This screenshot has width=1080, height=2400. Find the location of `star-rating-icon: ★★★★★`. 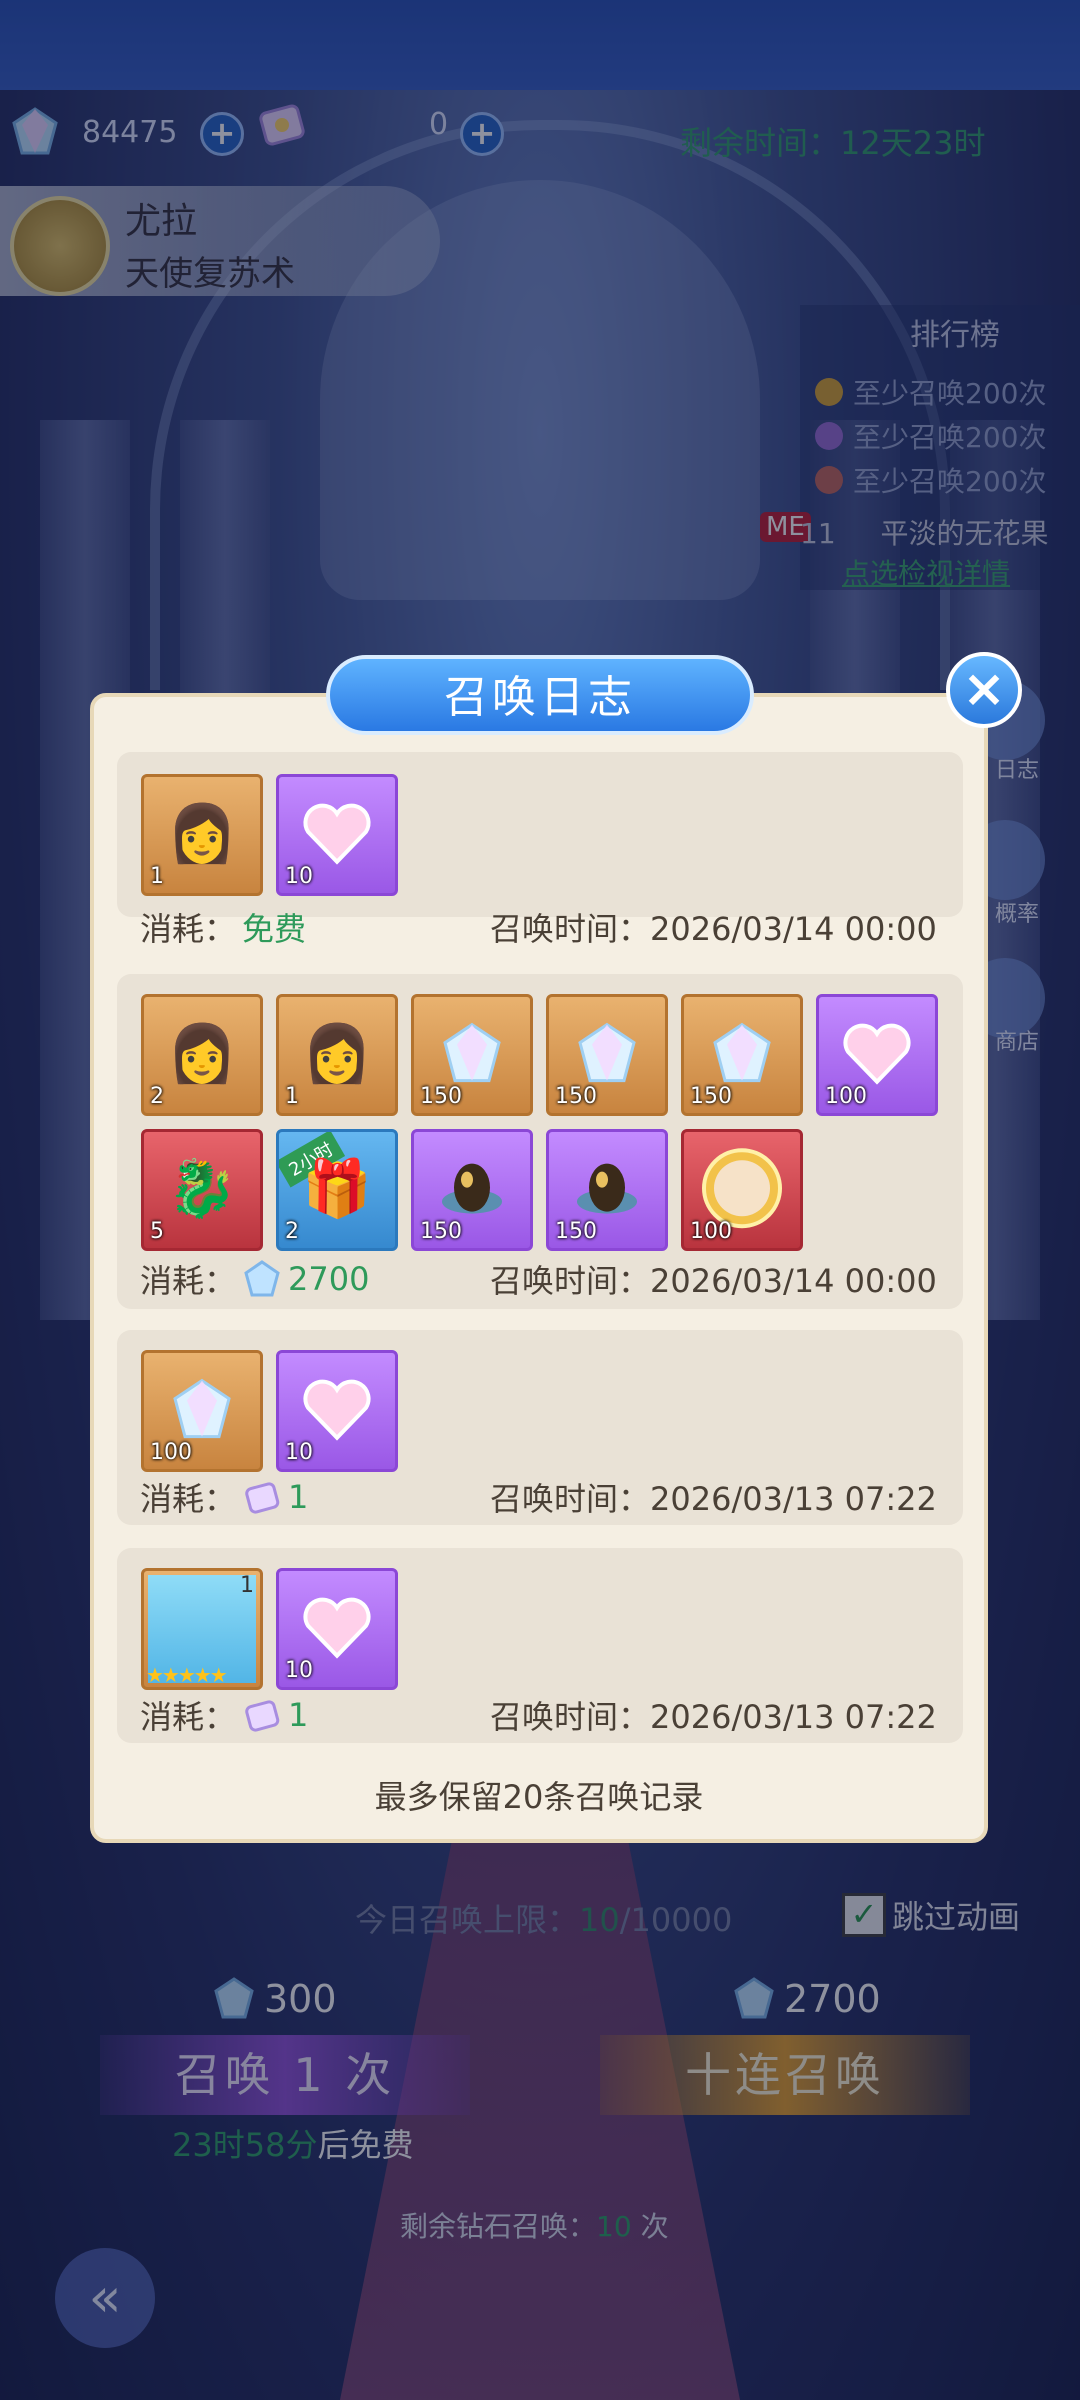

star-rating-icon: ★★★★★ is located at coordinates (187, 1675).